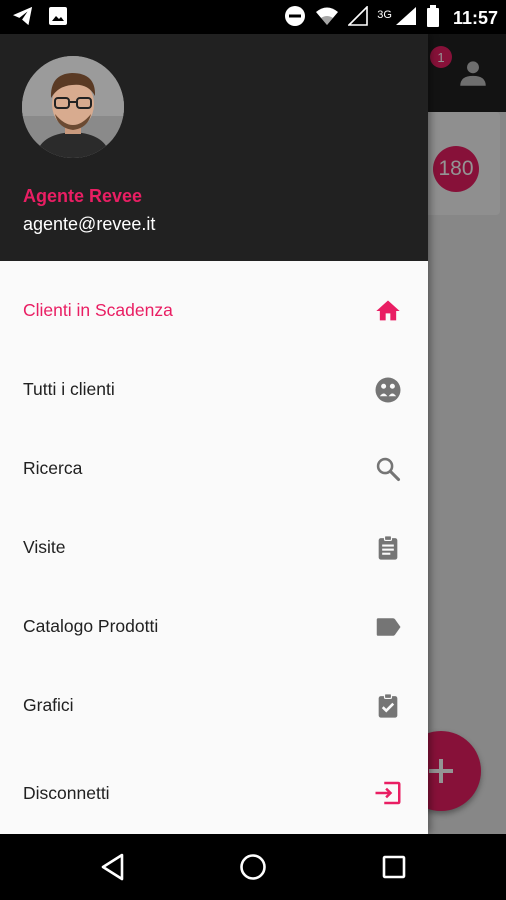  I want to click on clipboard-icon, so click(388, 548).